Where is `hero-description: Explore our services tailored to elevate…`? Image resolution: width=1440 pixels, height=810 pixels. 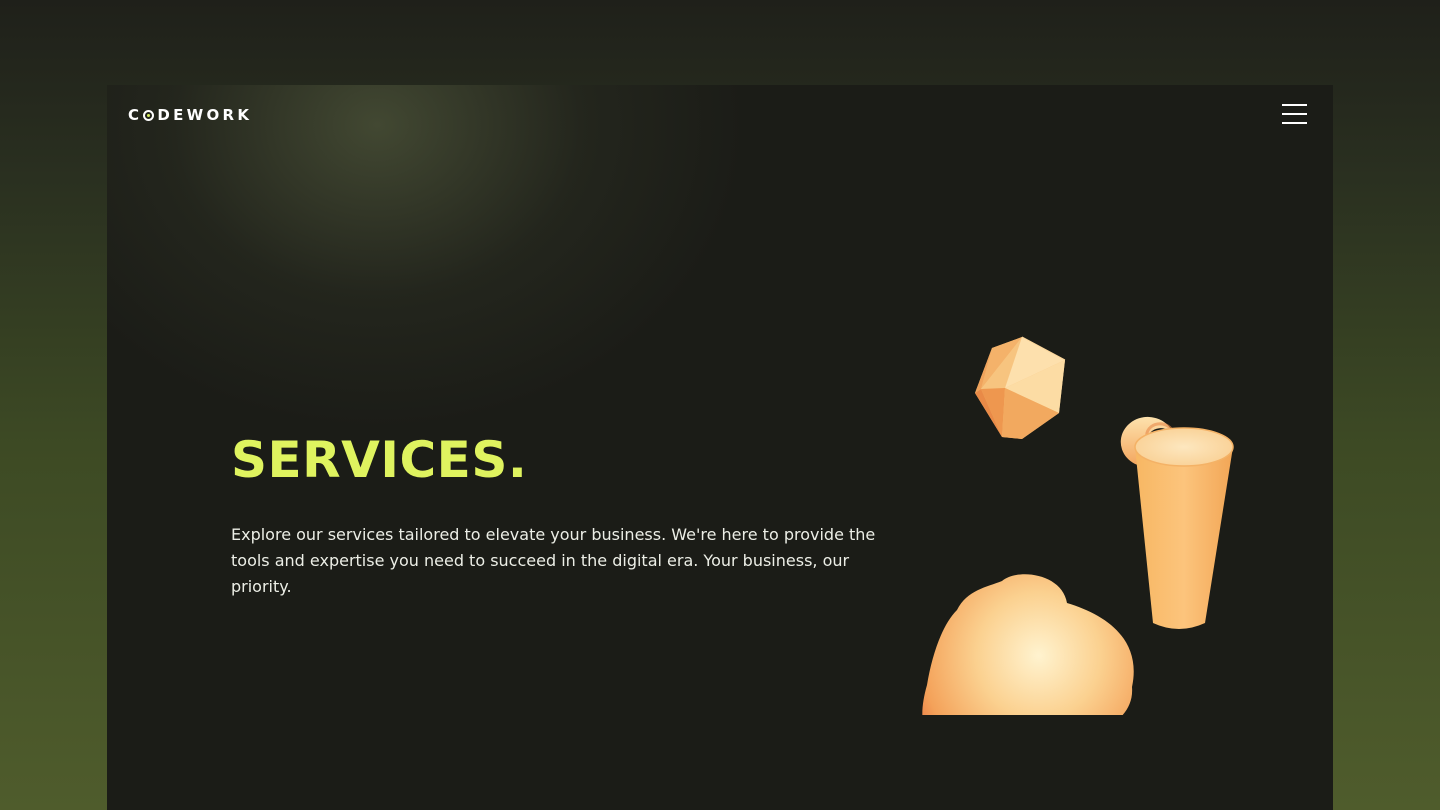 hero-description: Explore our services tailored to elevate… is located at coordinates (553, 560).